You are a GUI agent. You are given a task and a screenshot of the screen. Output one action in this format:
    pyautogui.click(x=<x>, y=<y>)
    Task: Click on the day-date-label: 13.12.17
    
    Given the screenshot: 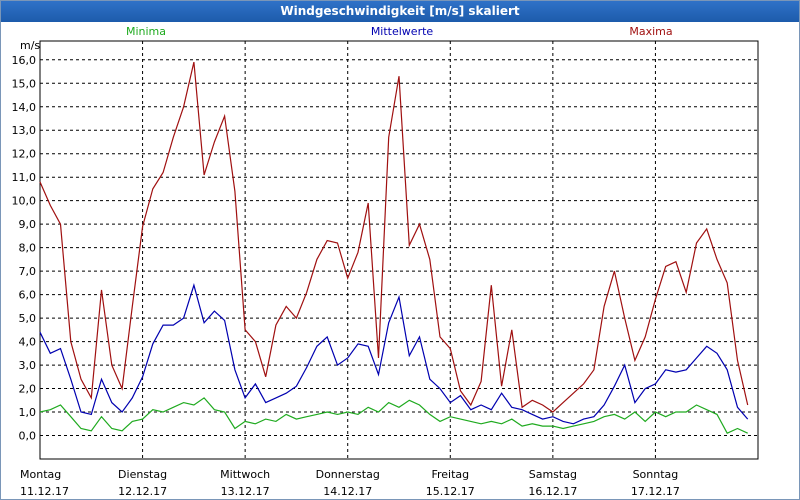 What is the action you would take?
    pyautogui.click(x=245, y=491)
    